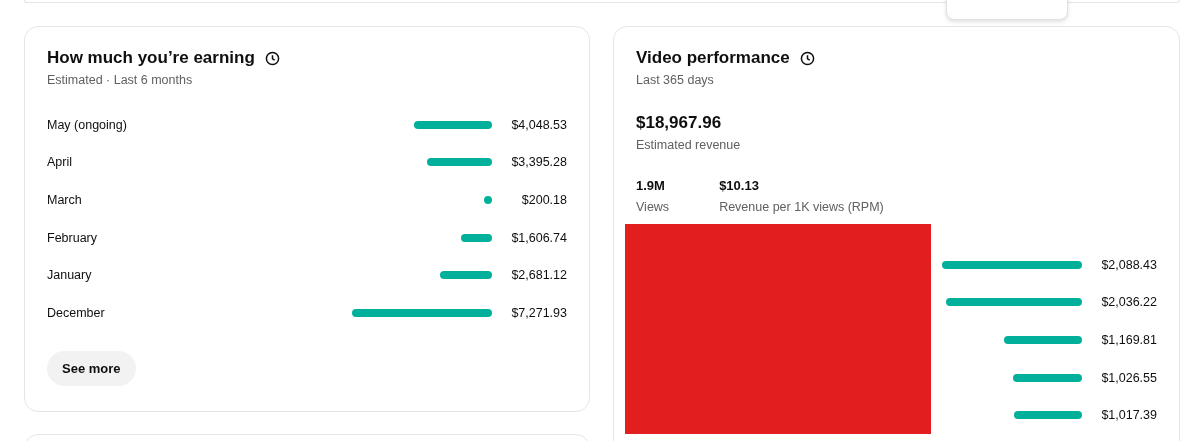 Image resolution: width=1200 pixels, height=441 pixels. I want to click on earnings-amount: $7,271.93, so click(538, 312).